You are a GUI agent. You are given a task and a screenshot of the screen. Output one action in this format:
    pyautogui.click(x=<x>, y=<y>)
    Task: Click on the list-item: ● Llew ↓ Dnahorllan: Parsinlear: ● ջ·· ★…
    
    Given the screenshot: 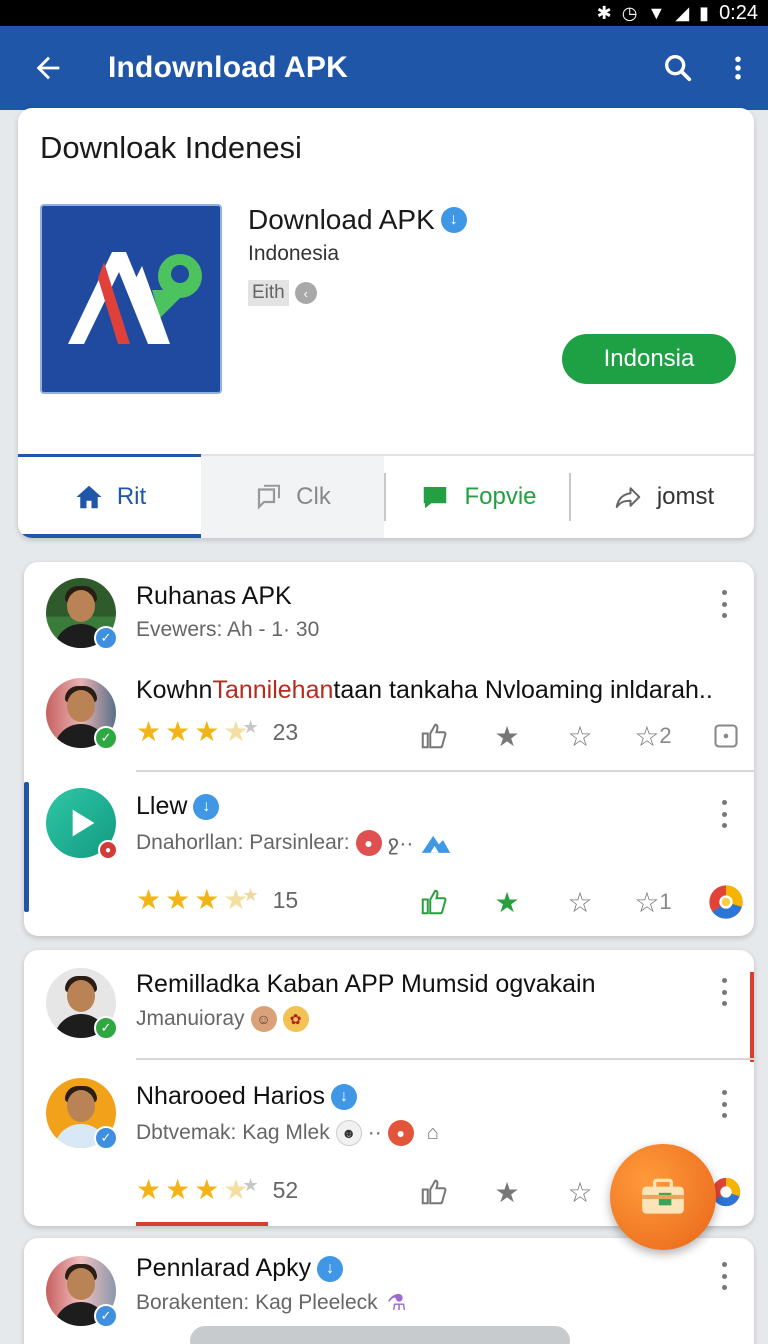 What is the action you would take?
    pyautogui.click(x=389, y=854)
    